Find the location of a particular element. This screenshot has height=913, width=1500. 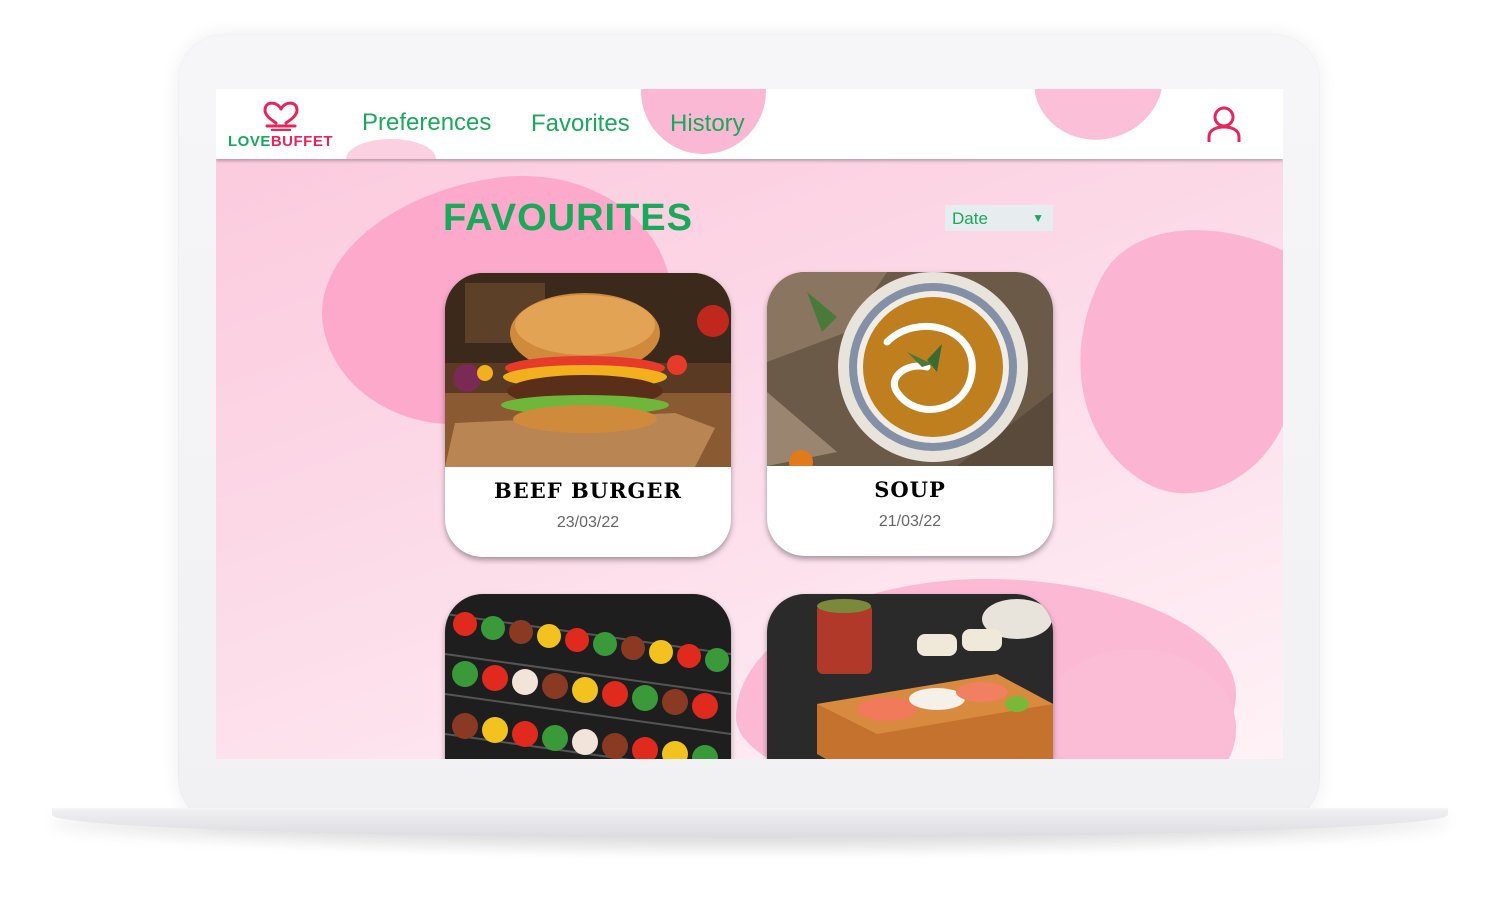

card-title: BEEF BURGER is located at coordinates (588, 490).